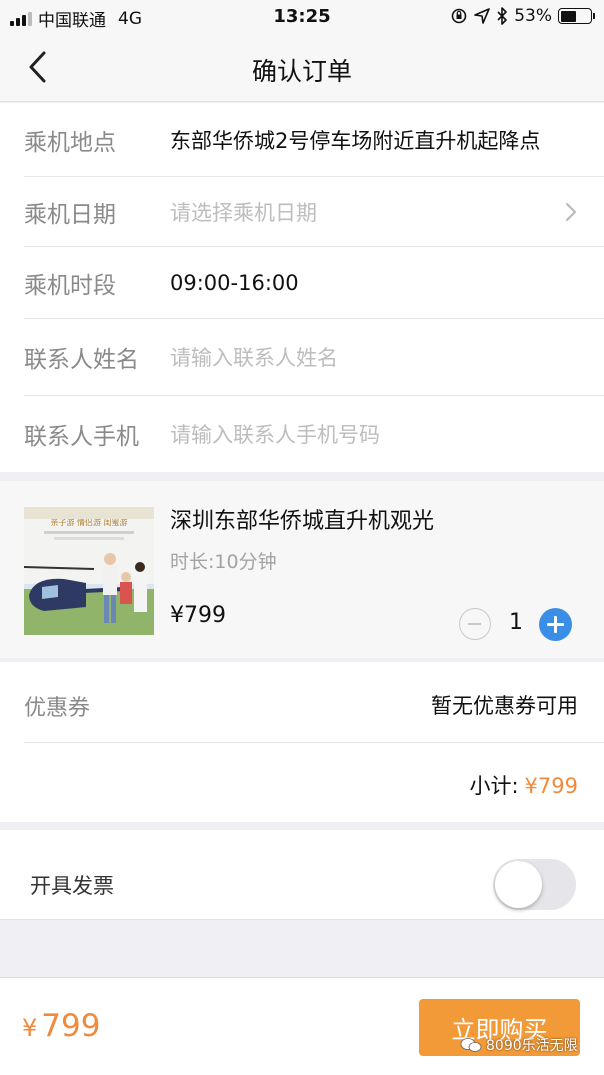 The image size is (604, 1075). What do you see at coordinates (314, 283) in the screenshot?
I see `time-row: 乘机时段 09:00-16:00` at bounding box center [314, 283].